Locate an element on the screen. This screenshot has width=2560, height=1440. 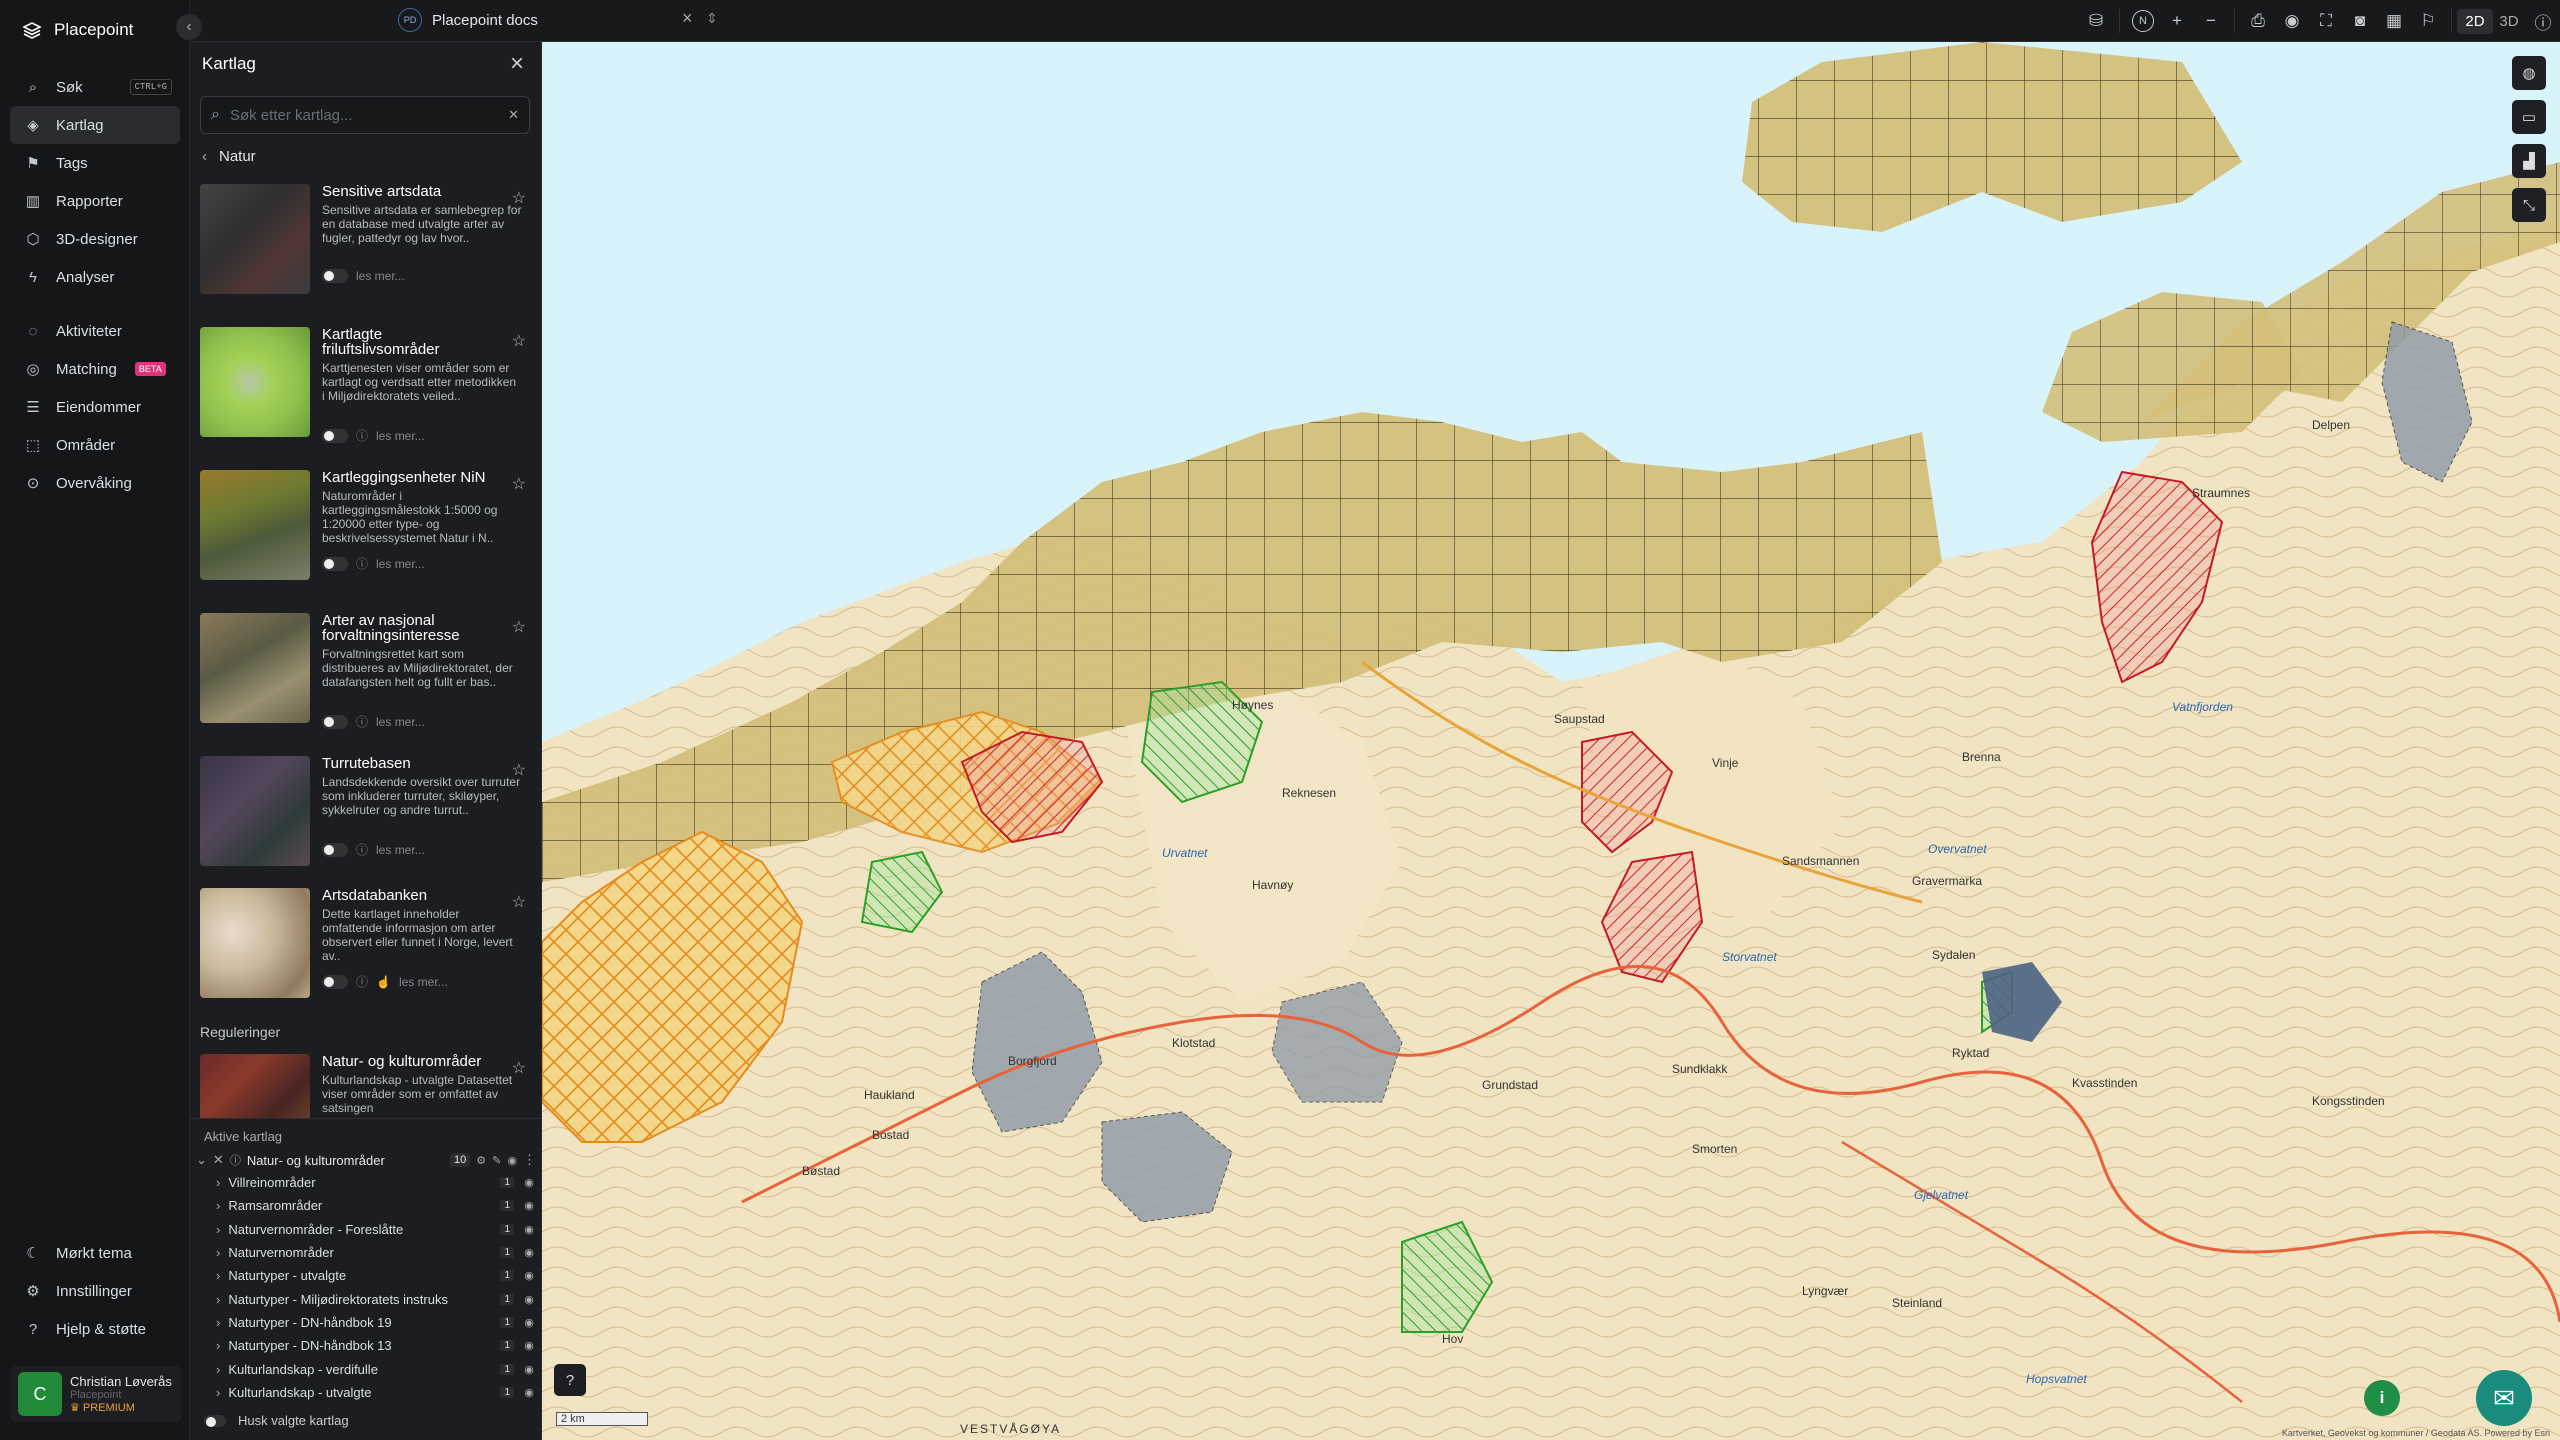
layer-row: › Naturtyper - utvalgte 1 ◉ is located at coordinates (376, 1275).